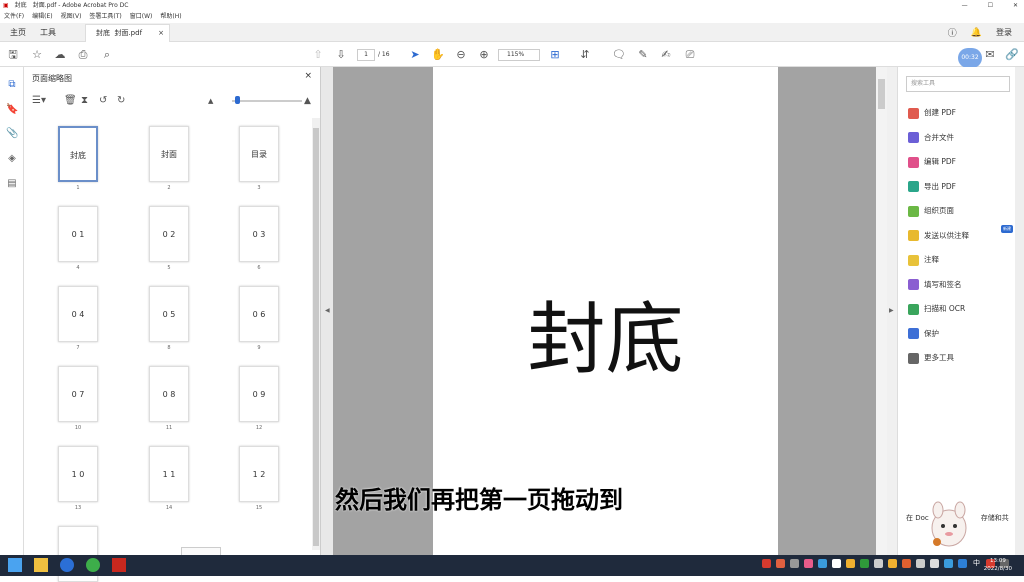 This screenshot has height=582, width=1024. Describe the element at coordinates (960, 187) in the screenshot. I see `tool-item: 导出 PDF` at that location.